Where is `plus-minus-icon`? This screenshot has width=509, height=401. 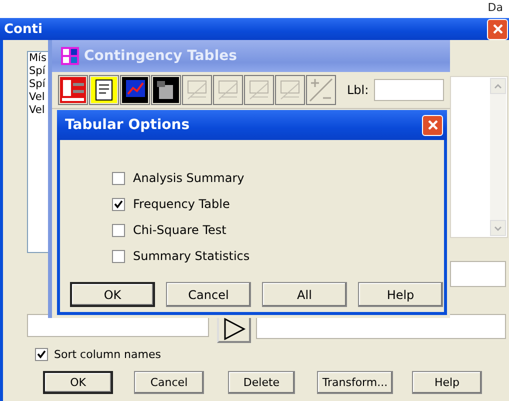 plus-minus-icon is located at coordinates (321, 90).